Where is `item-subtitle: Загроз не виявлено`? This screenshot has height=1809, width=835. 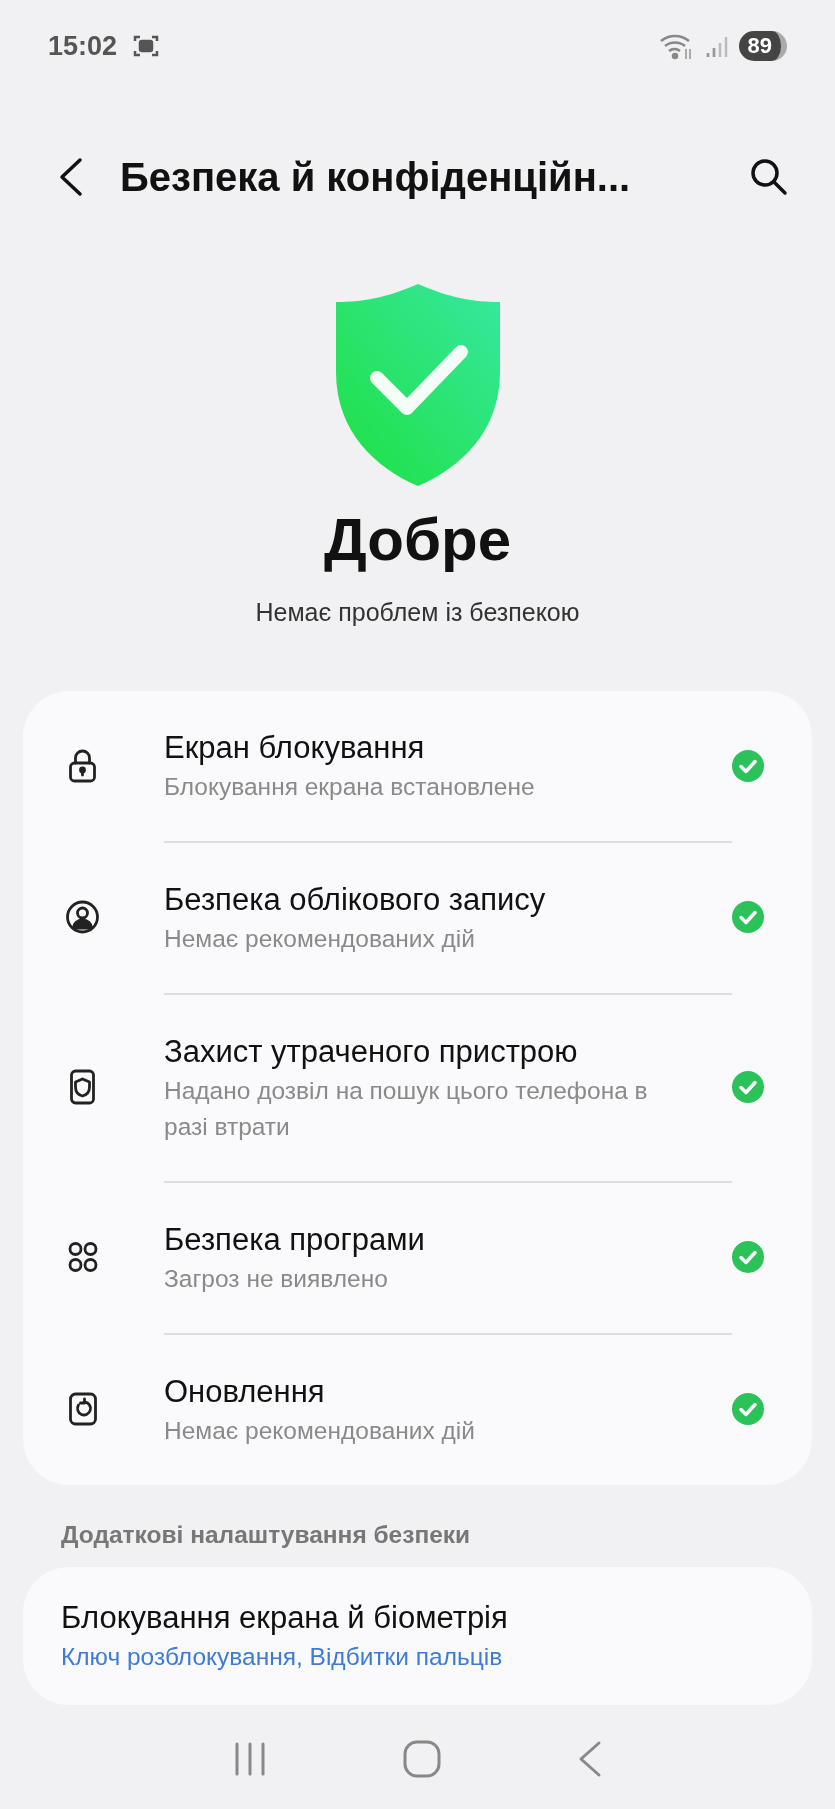 item-subtitle: Загроз не виявлено is located at coordinates (276, 1279).